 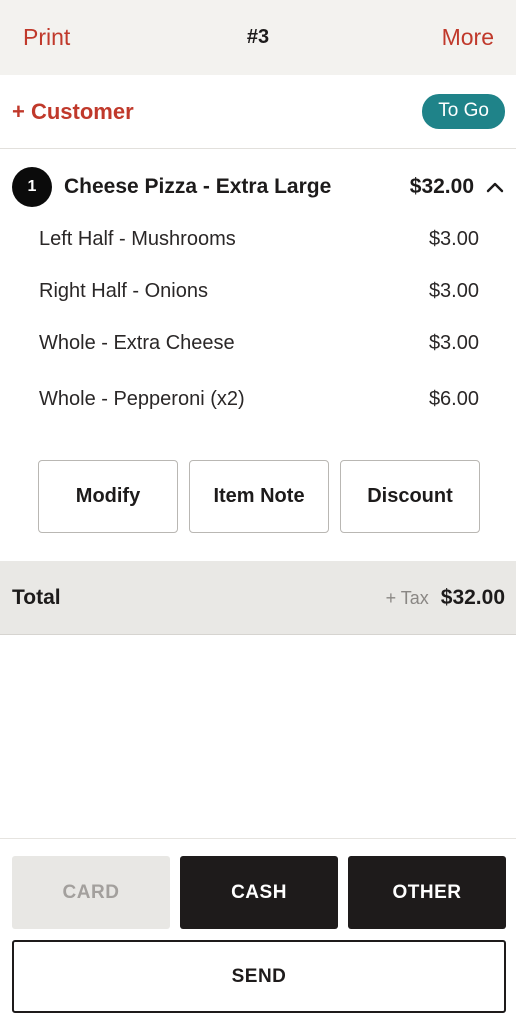 What do you see at coordinates (427, 892) in the screenshot?
I see `other-button: OTHER` at bounding box center [427, 892].